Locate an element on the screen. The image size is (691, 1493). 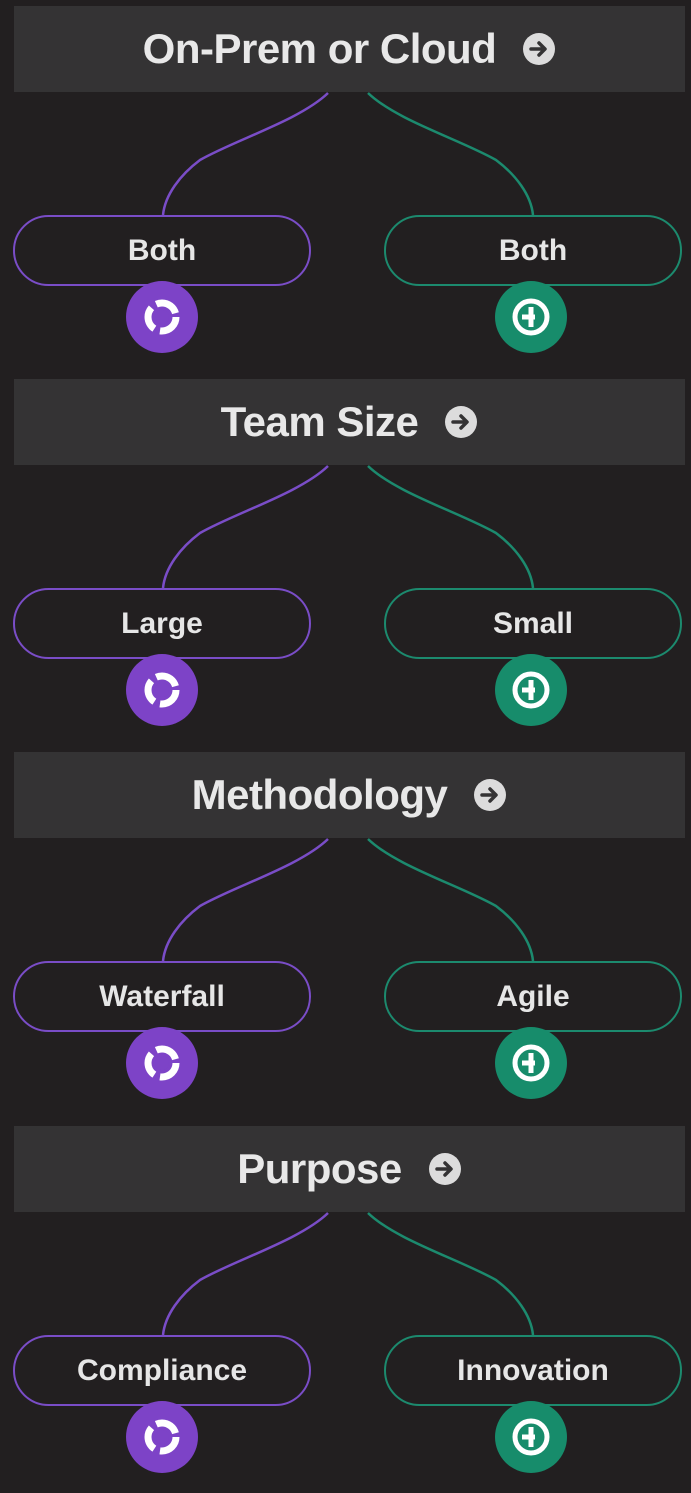
option-left-pill: Compliance is located at coordinates (162, 1370).